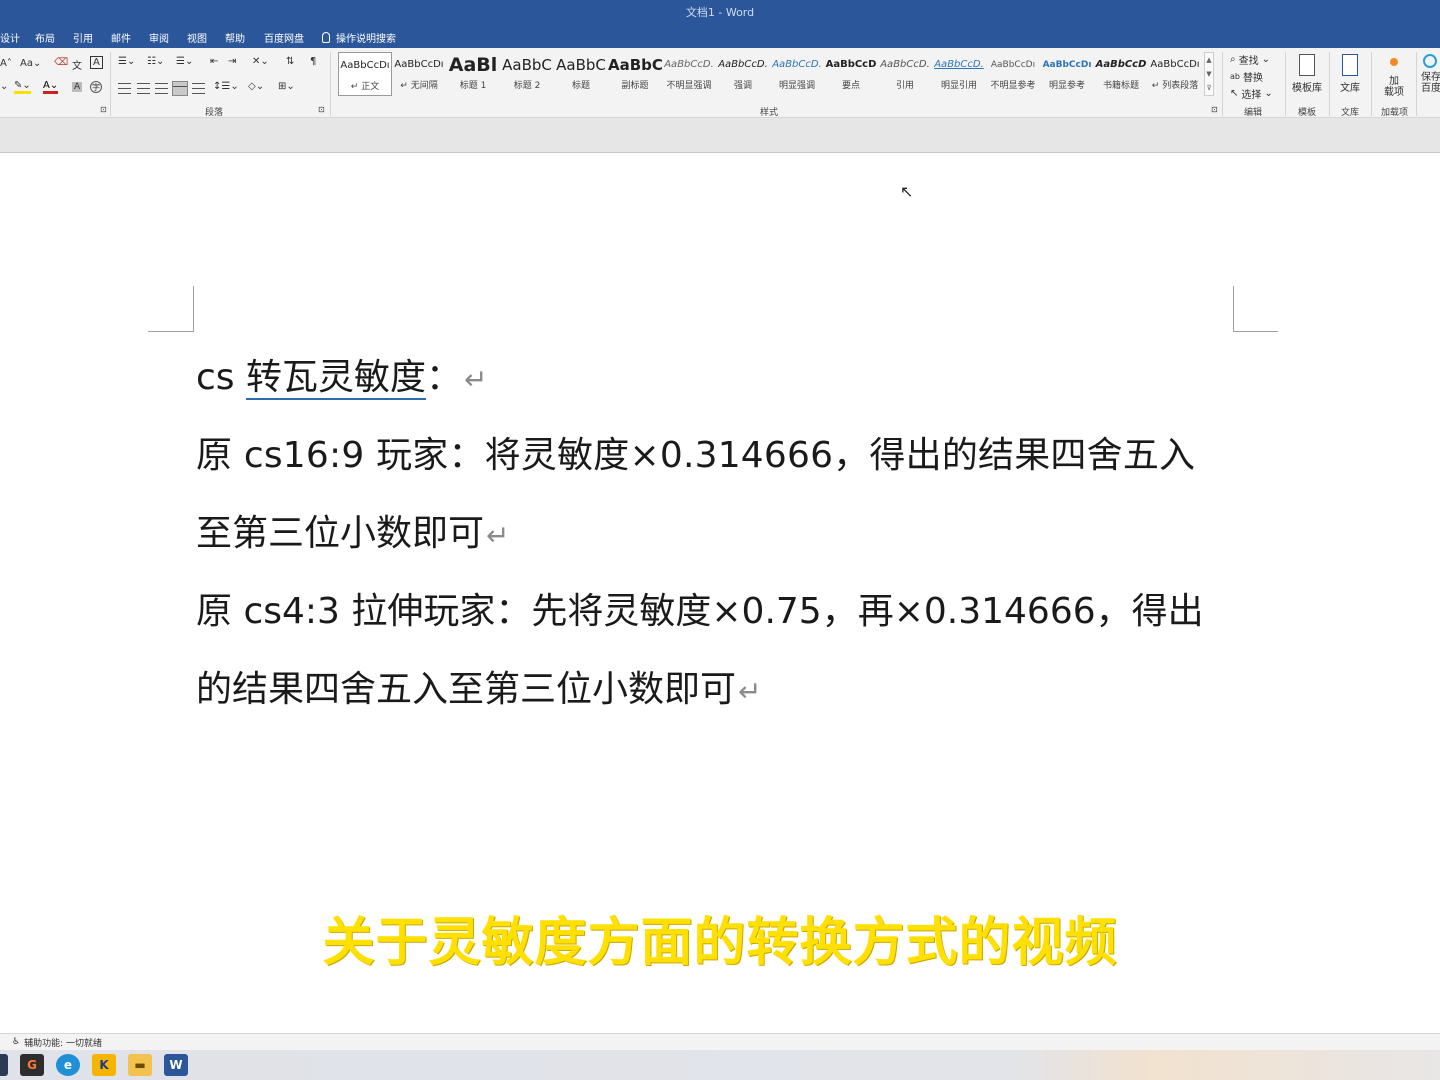 The image size is (1440, 1080). What do you see at coordinates (635, 74) in the screenshot?
I see `style-subtitle: AaBbC 副标题` at bounding box center [635, 74].